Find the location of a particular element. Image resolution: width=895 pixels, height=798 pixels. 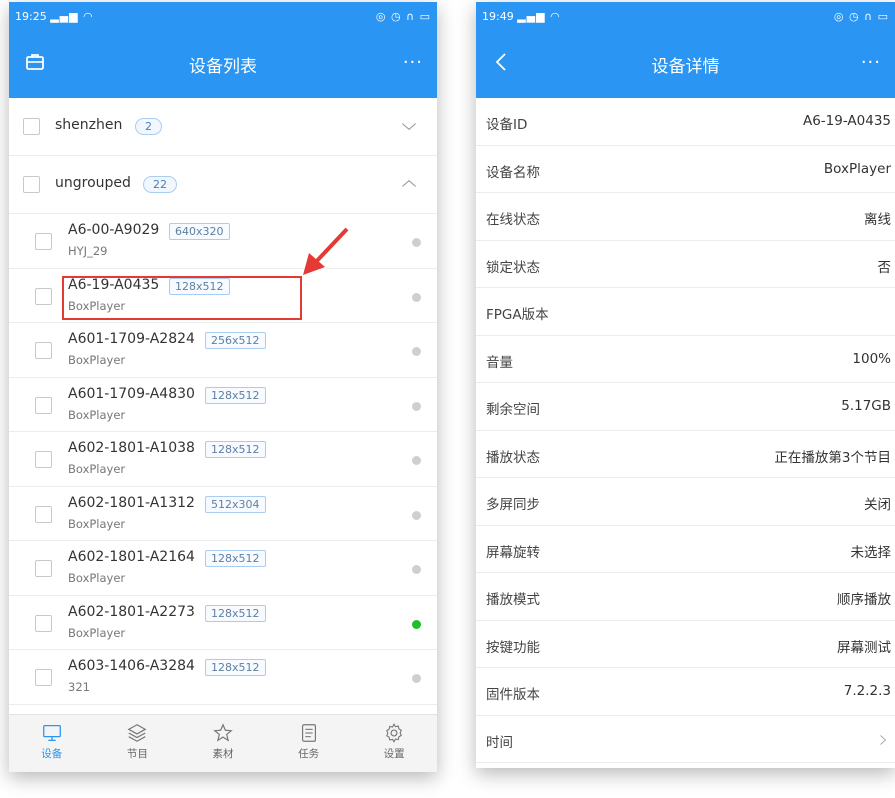

detail-row: 锁定状态 否 is located at coordinates (685, 264).